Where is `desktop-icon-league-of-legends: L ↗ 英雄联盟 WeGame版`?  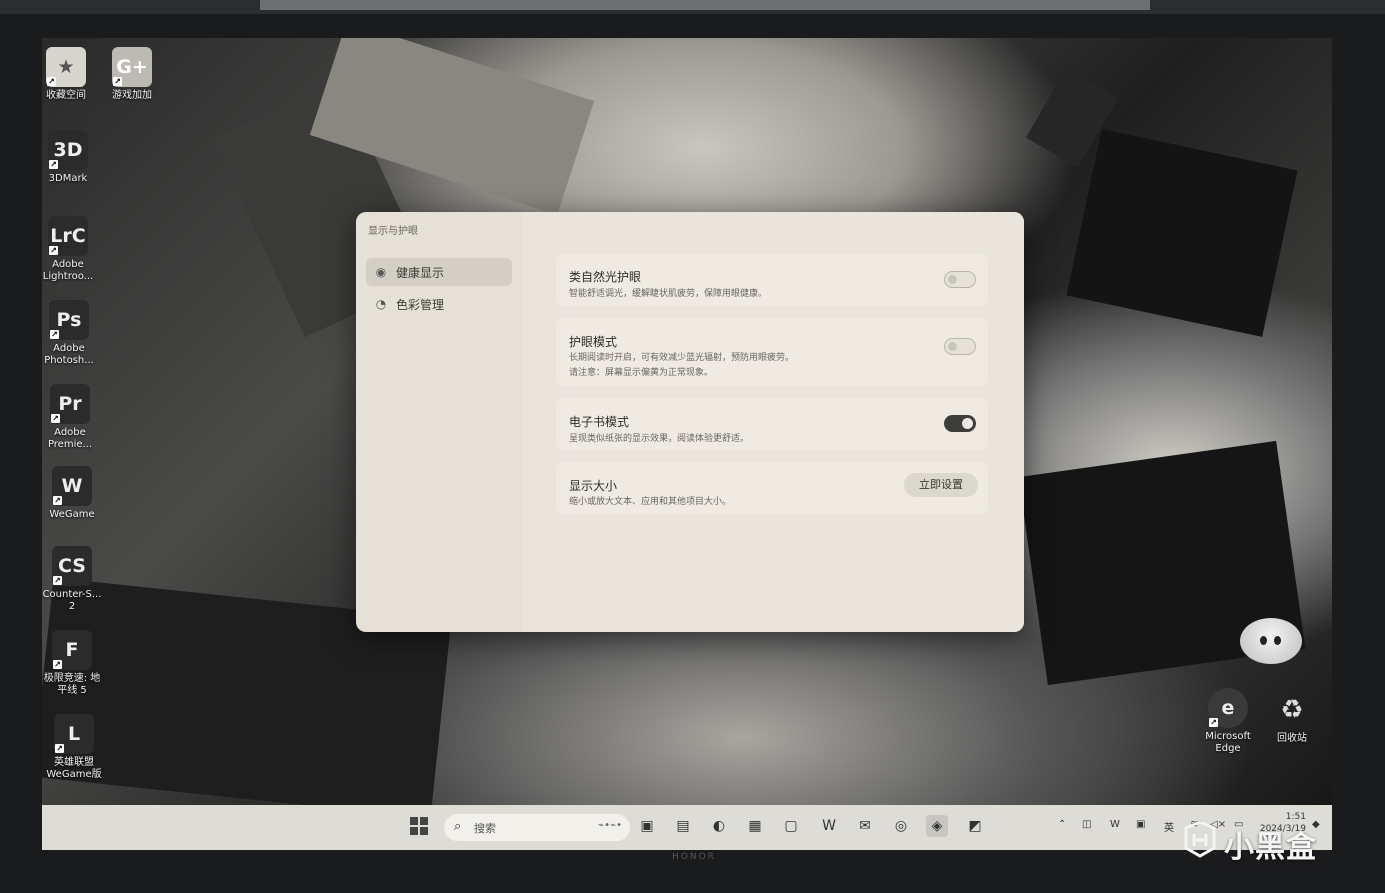 desktop-icon-league-of-legends: L ↗ 英雄联盟 WeGame版 is located at coordinates (74, 747).